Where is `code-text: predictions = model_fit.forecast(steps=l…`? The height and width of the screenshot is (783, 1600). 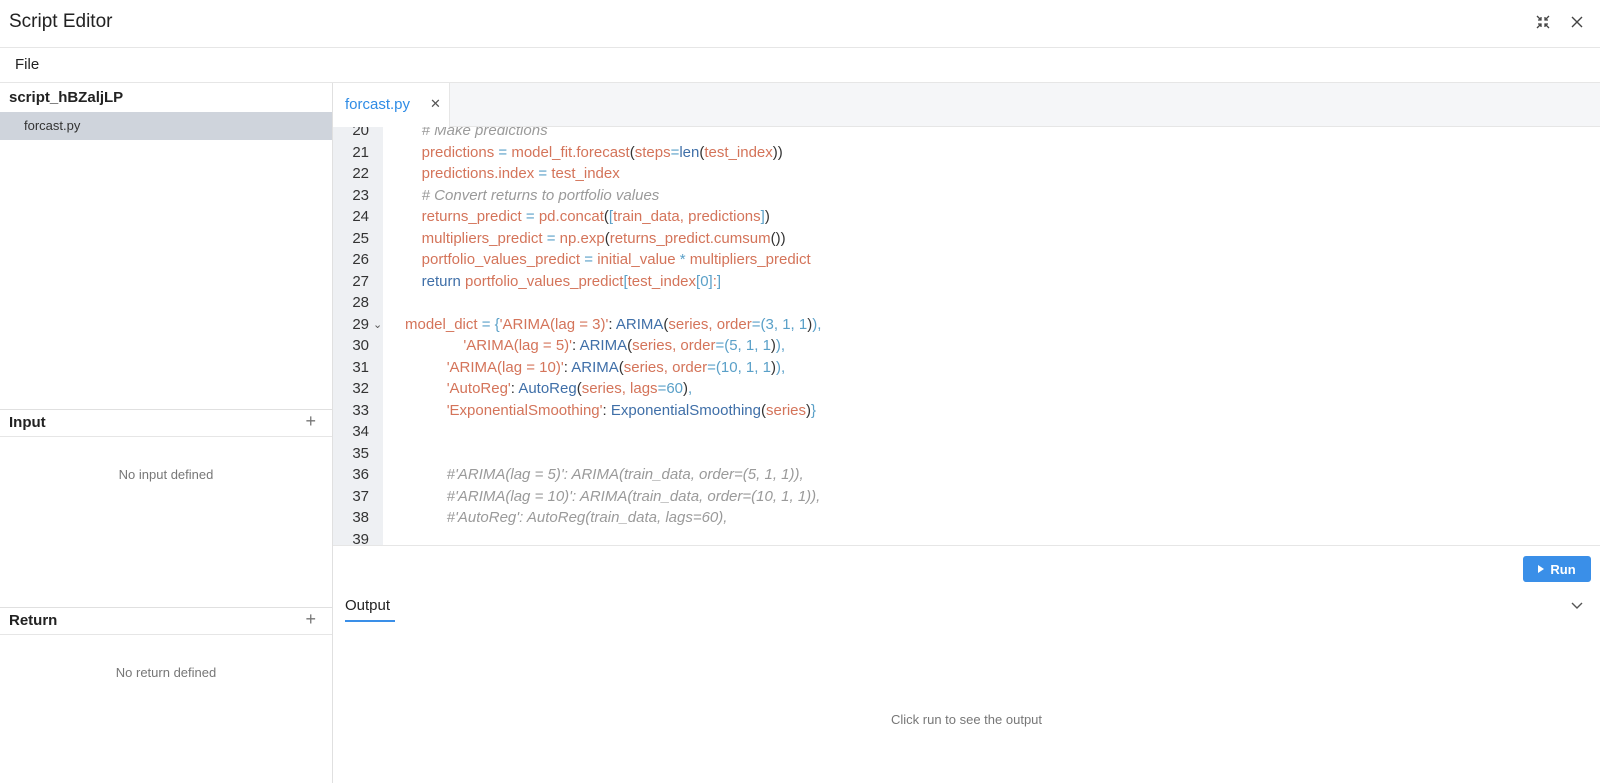 code-text: predictions = model_fit.forecast(steps=l… is located at coordinates (602, 152).